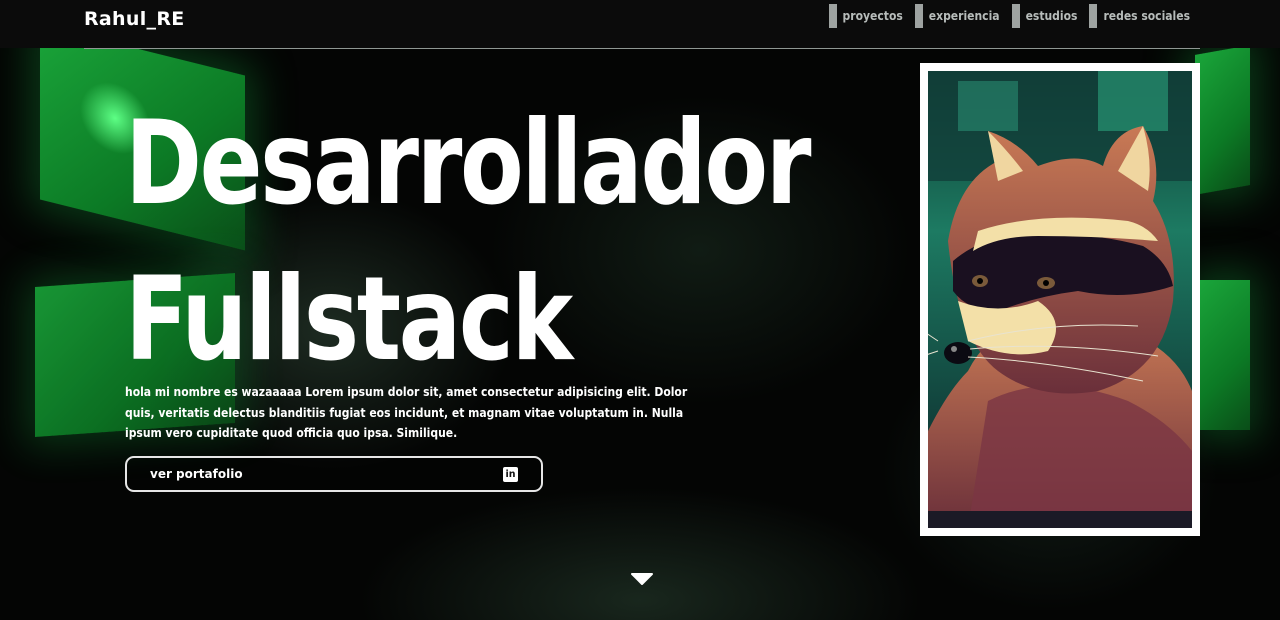 The width and height of the screenshot is (1280, 620). Describe the element at coordinates (468, 163) in the screenshot. I see `hero-title-line: Desarrollador` at that location.